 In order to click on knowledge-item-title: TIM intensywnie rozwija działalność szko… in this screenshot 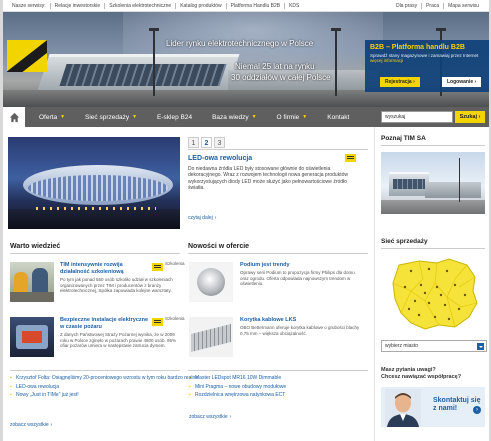, I will do `click(105, 268)`.